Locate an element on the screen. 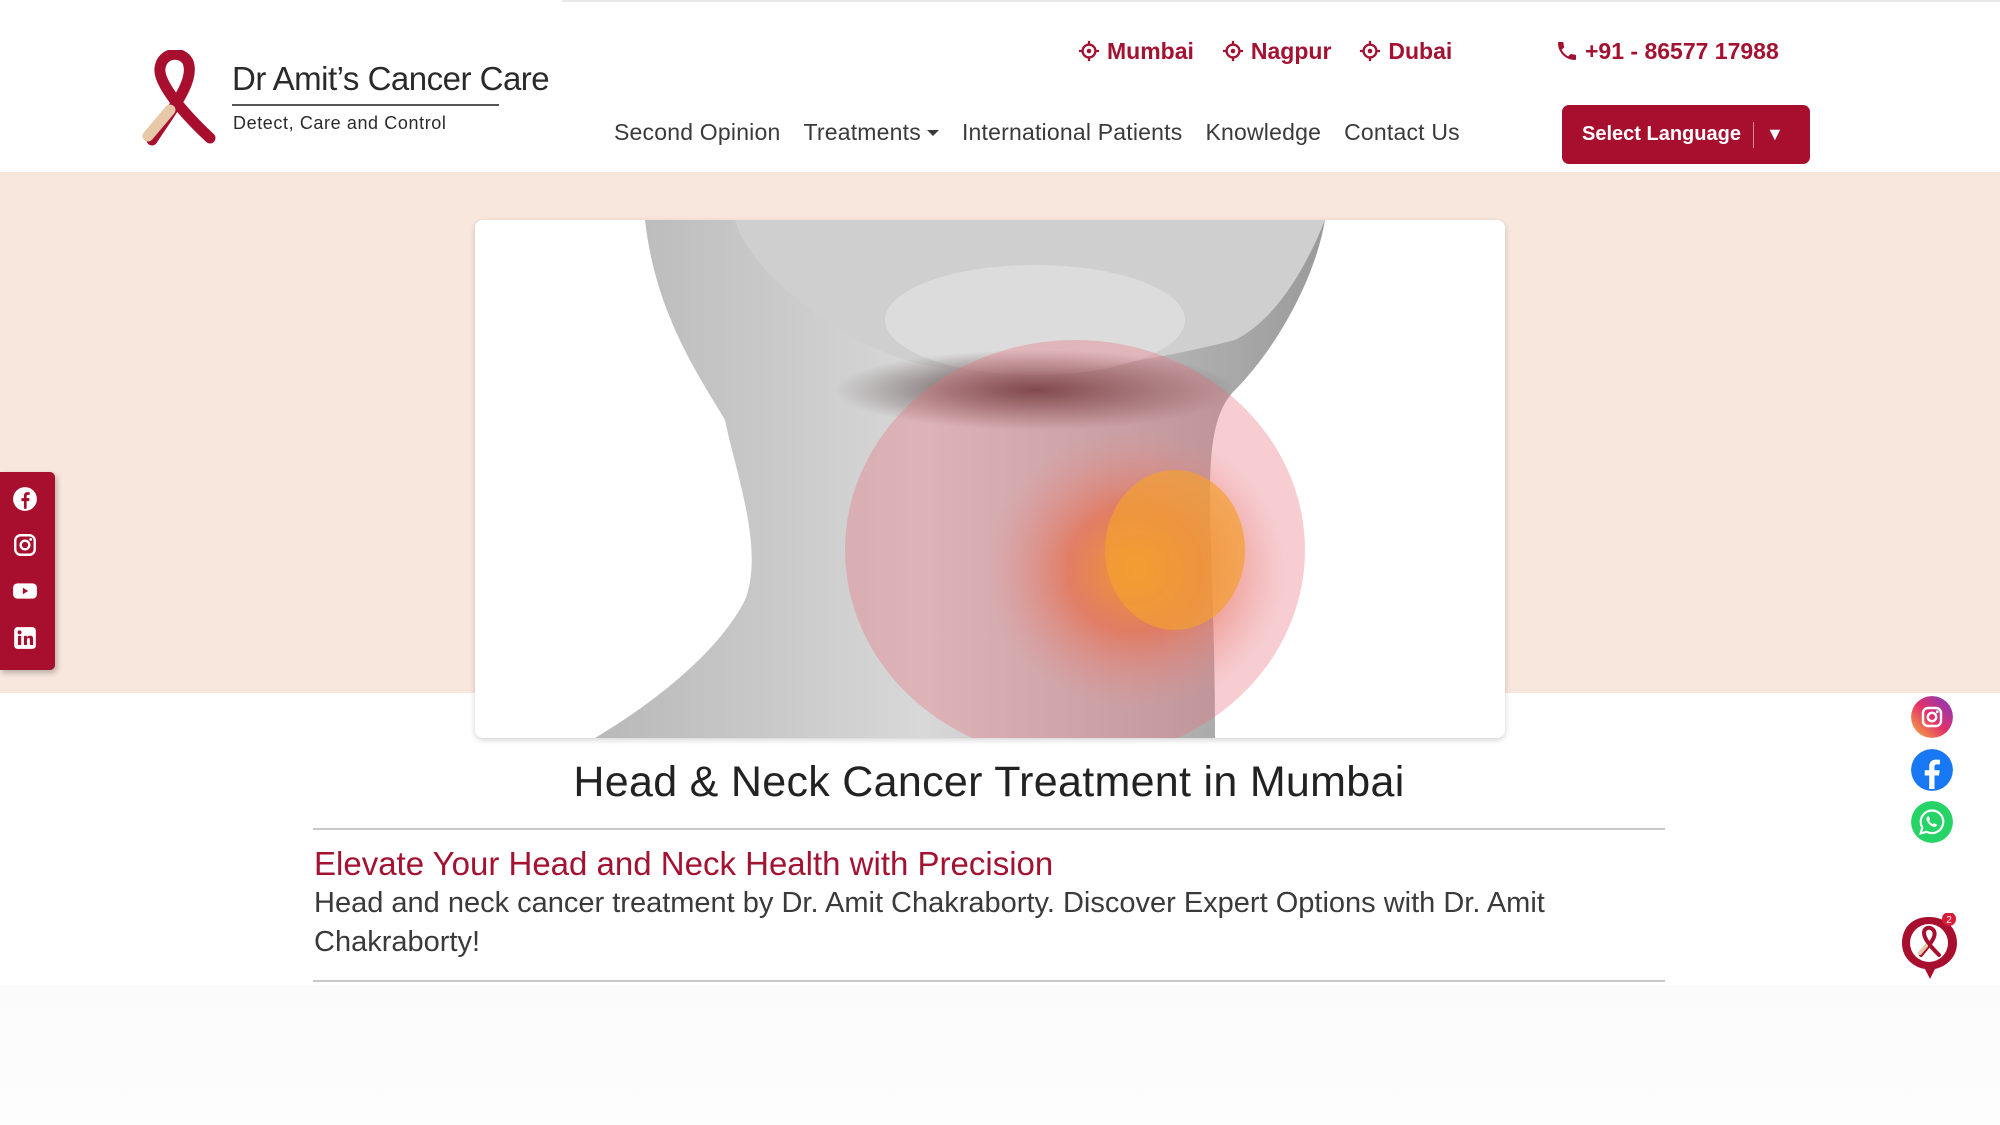 This screenshot has height=1125, width=2000. phone-link: +91 - 86577 17988 is located at coordinates (1667, 51).